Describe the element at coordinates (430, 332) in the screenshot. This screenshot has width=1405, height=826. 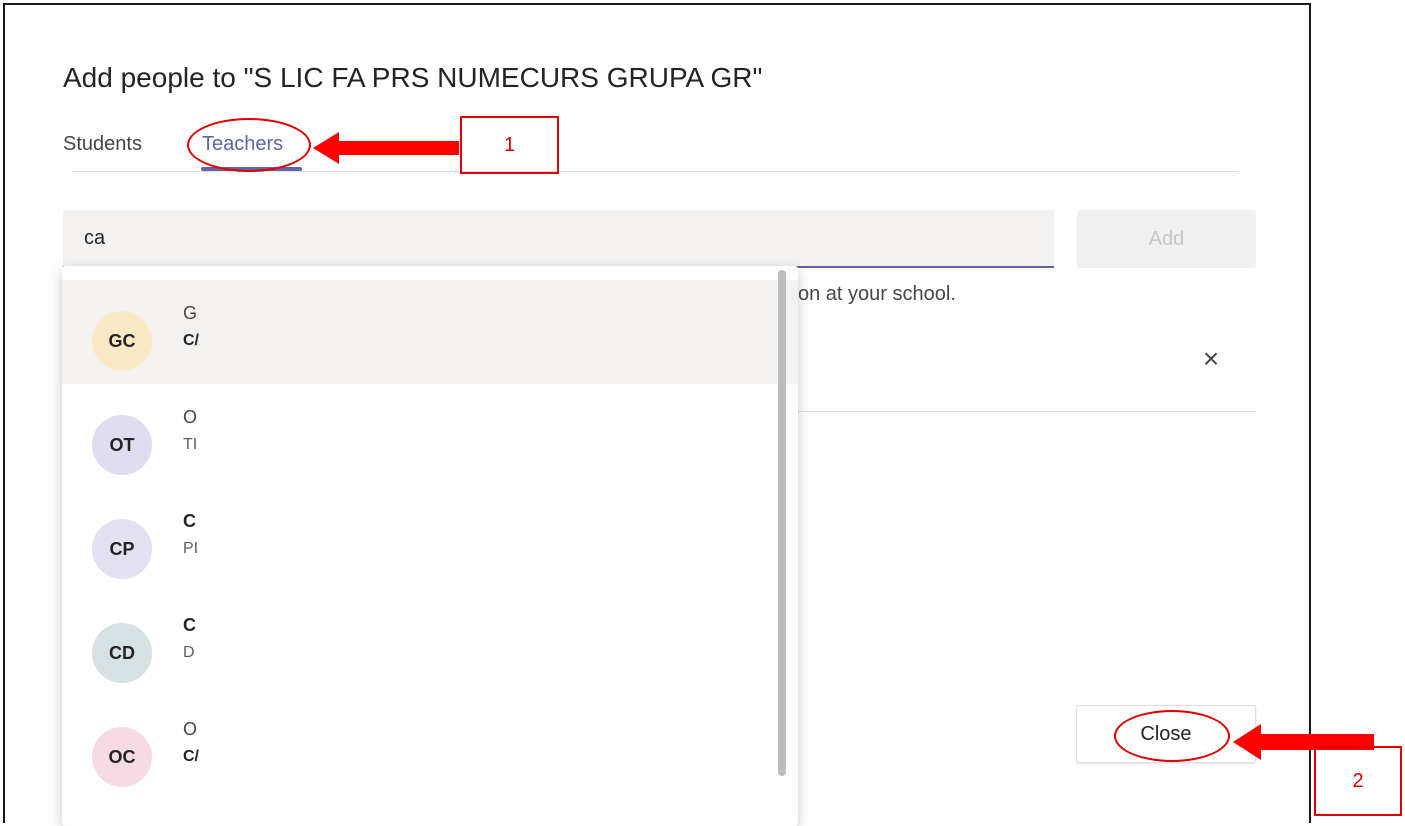
I see `suggestion-item: GC G C/` at that location.